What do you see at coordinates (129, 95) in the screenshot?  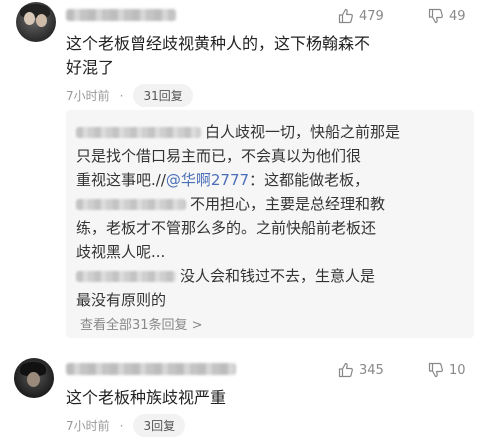 I see `comment-meta: 7小时前 · 31回复` at bounding box center [129, 95].